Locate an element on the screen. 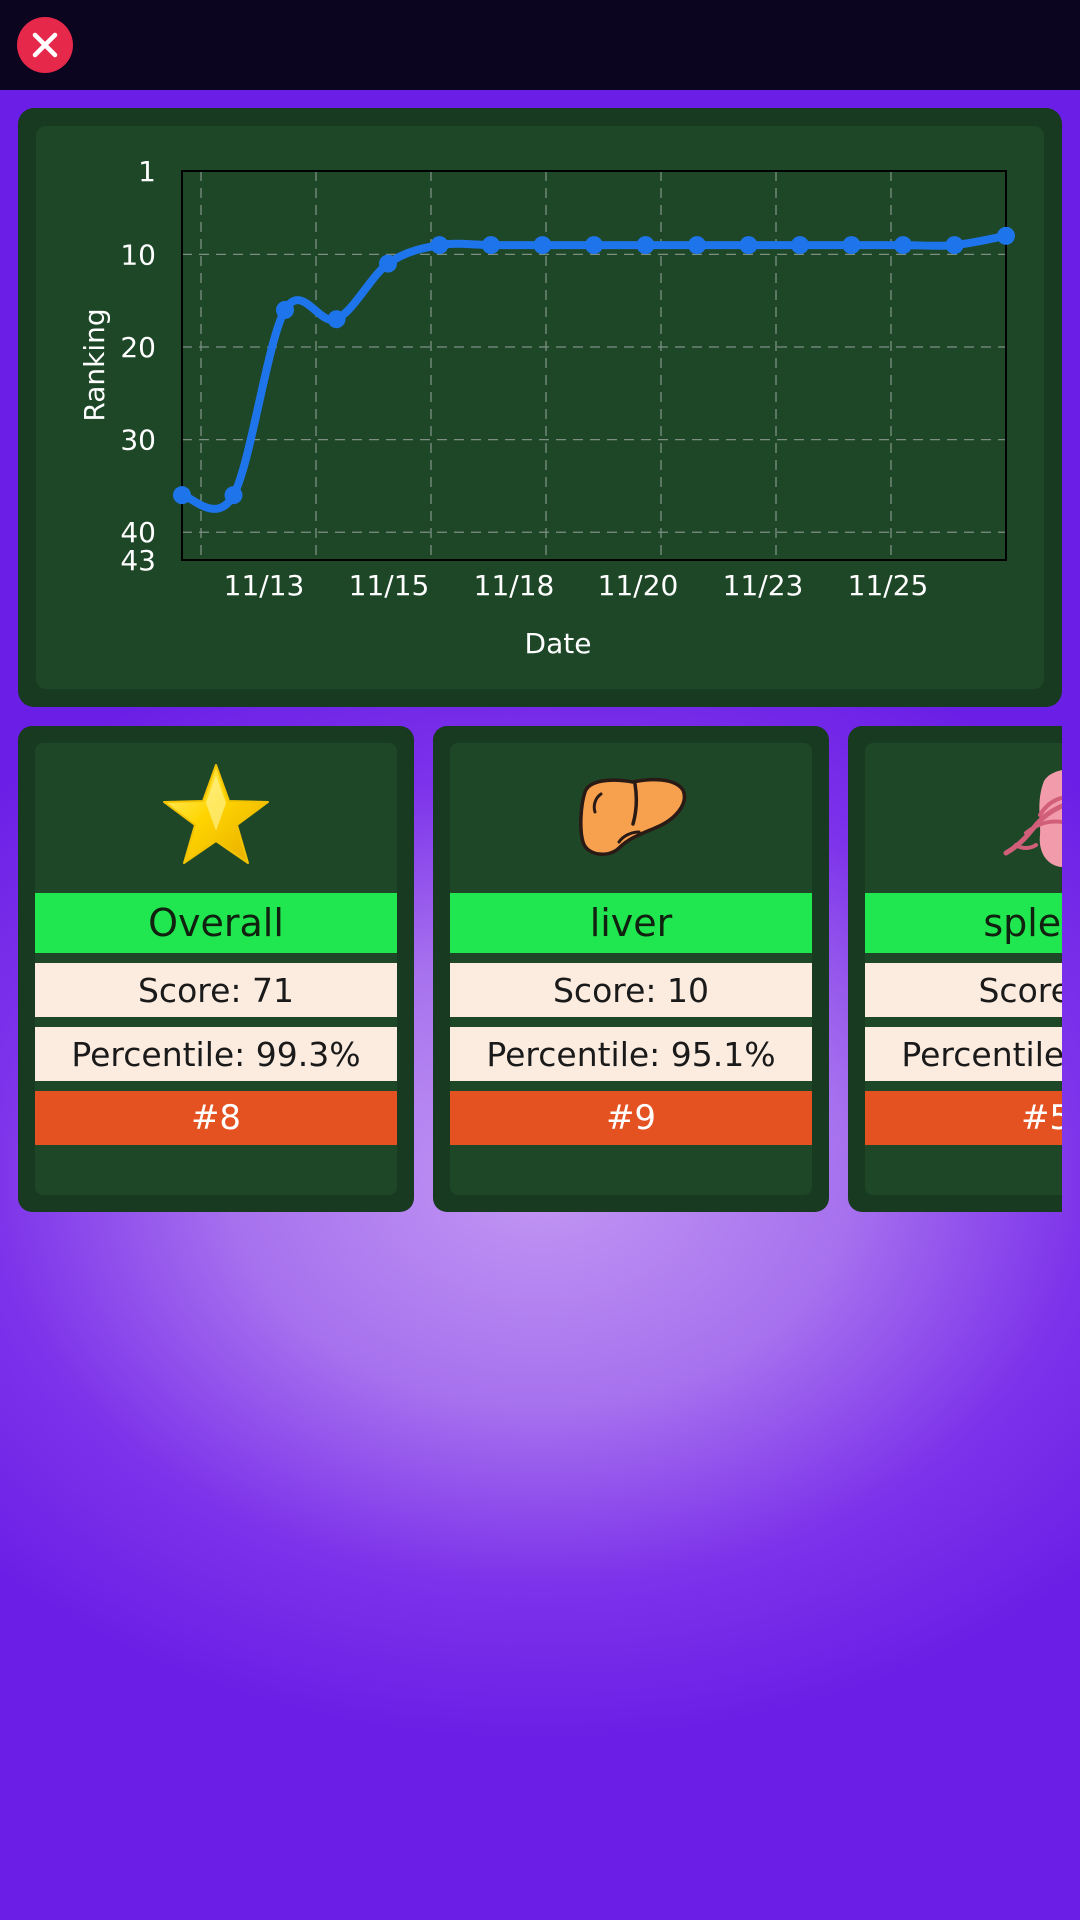 This screenshot has width=1080, height=1920. card-inner: liver Score: 10 Percentile: 95.1% #9 is located at coordinates (631, 969).